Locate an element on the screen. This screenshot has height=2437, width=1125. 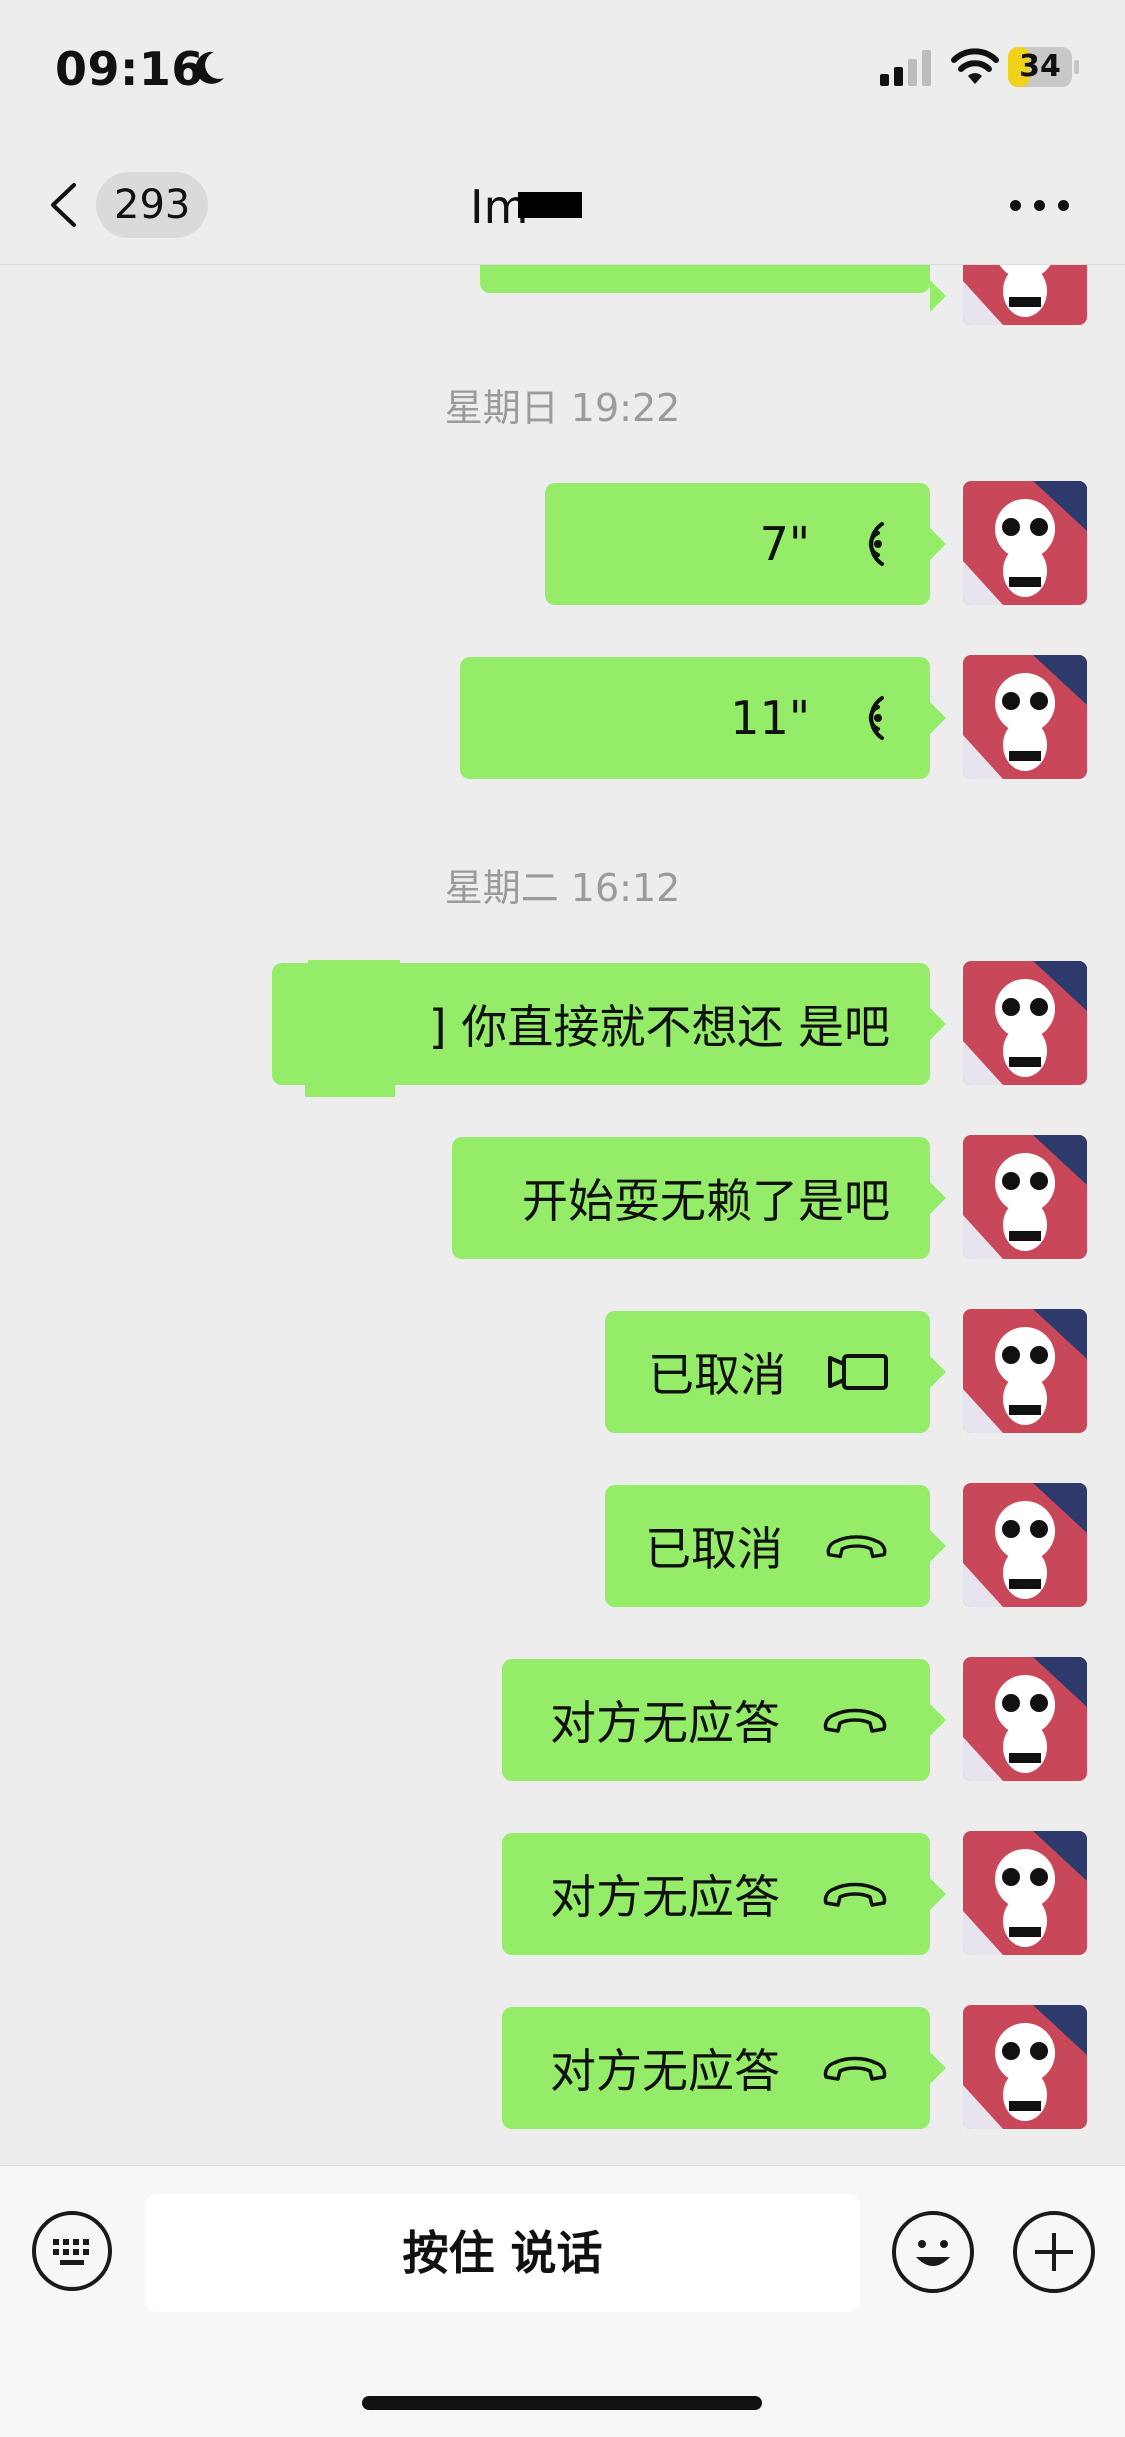
moon-icon is located at coordinates (209, 67).